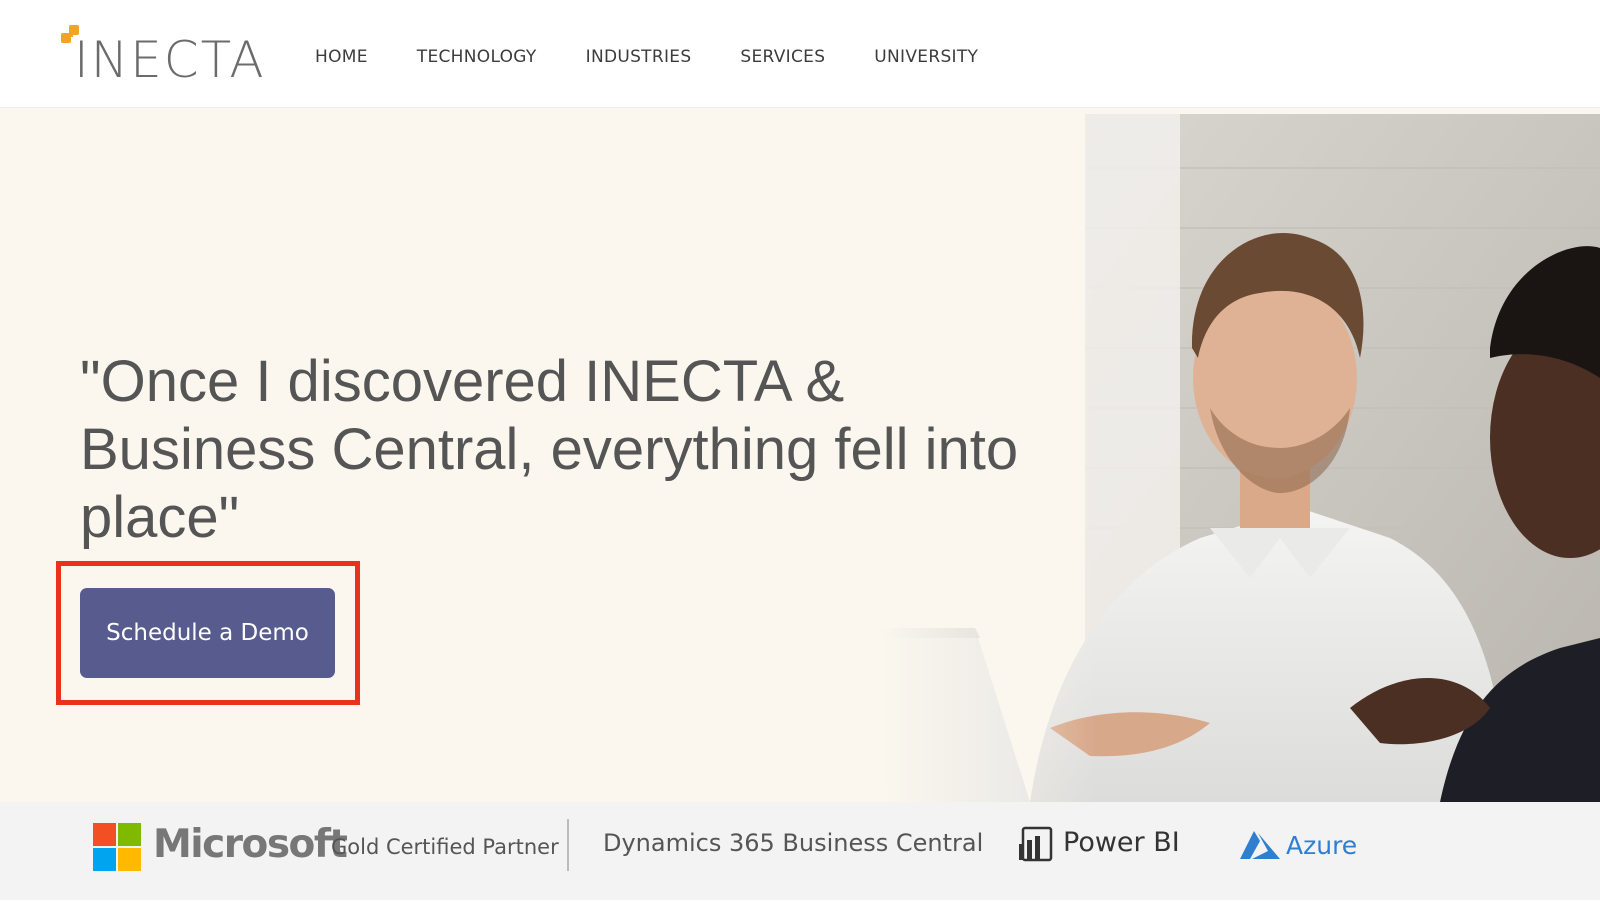 This screenshot has height=918, width=1600. Describe the element at coordinates (477, 57) in the screenshot. I see `nav-technology: TECHNOLOGY` at that location.